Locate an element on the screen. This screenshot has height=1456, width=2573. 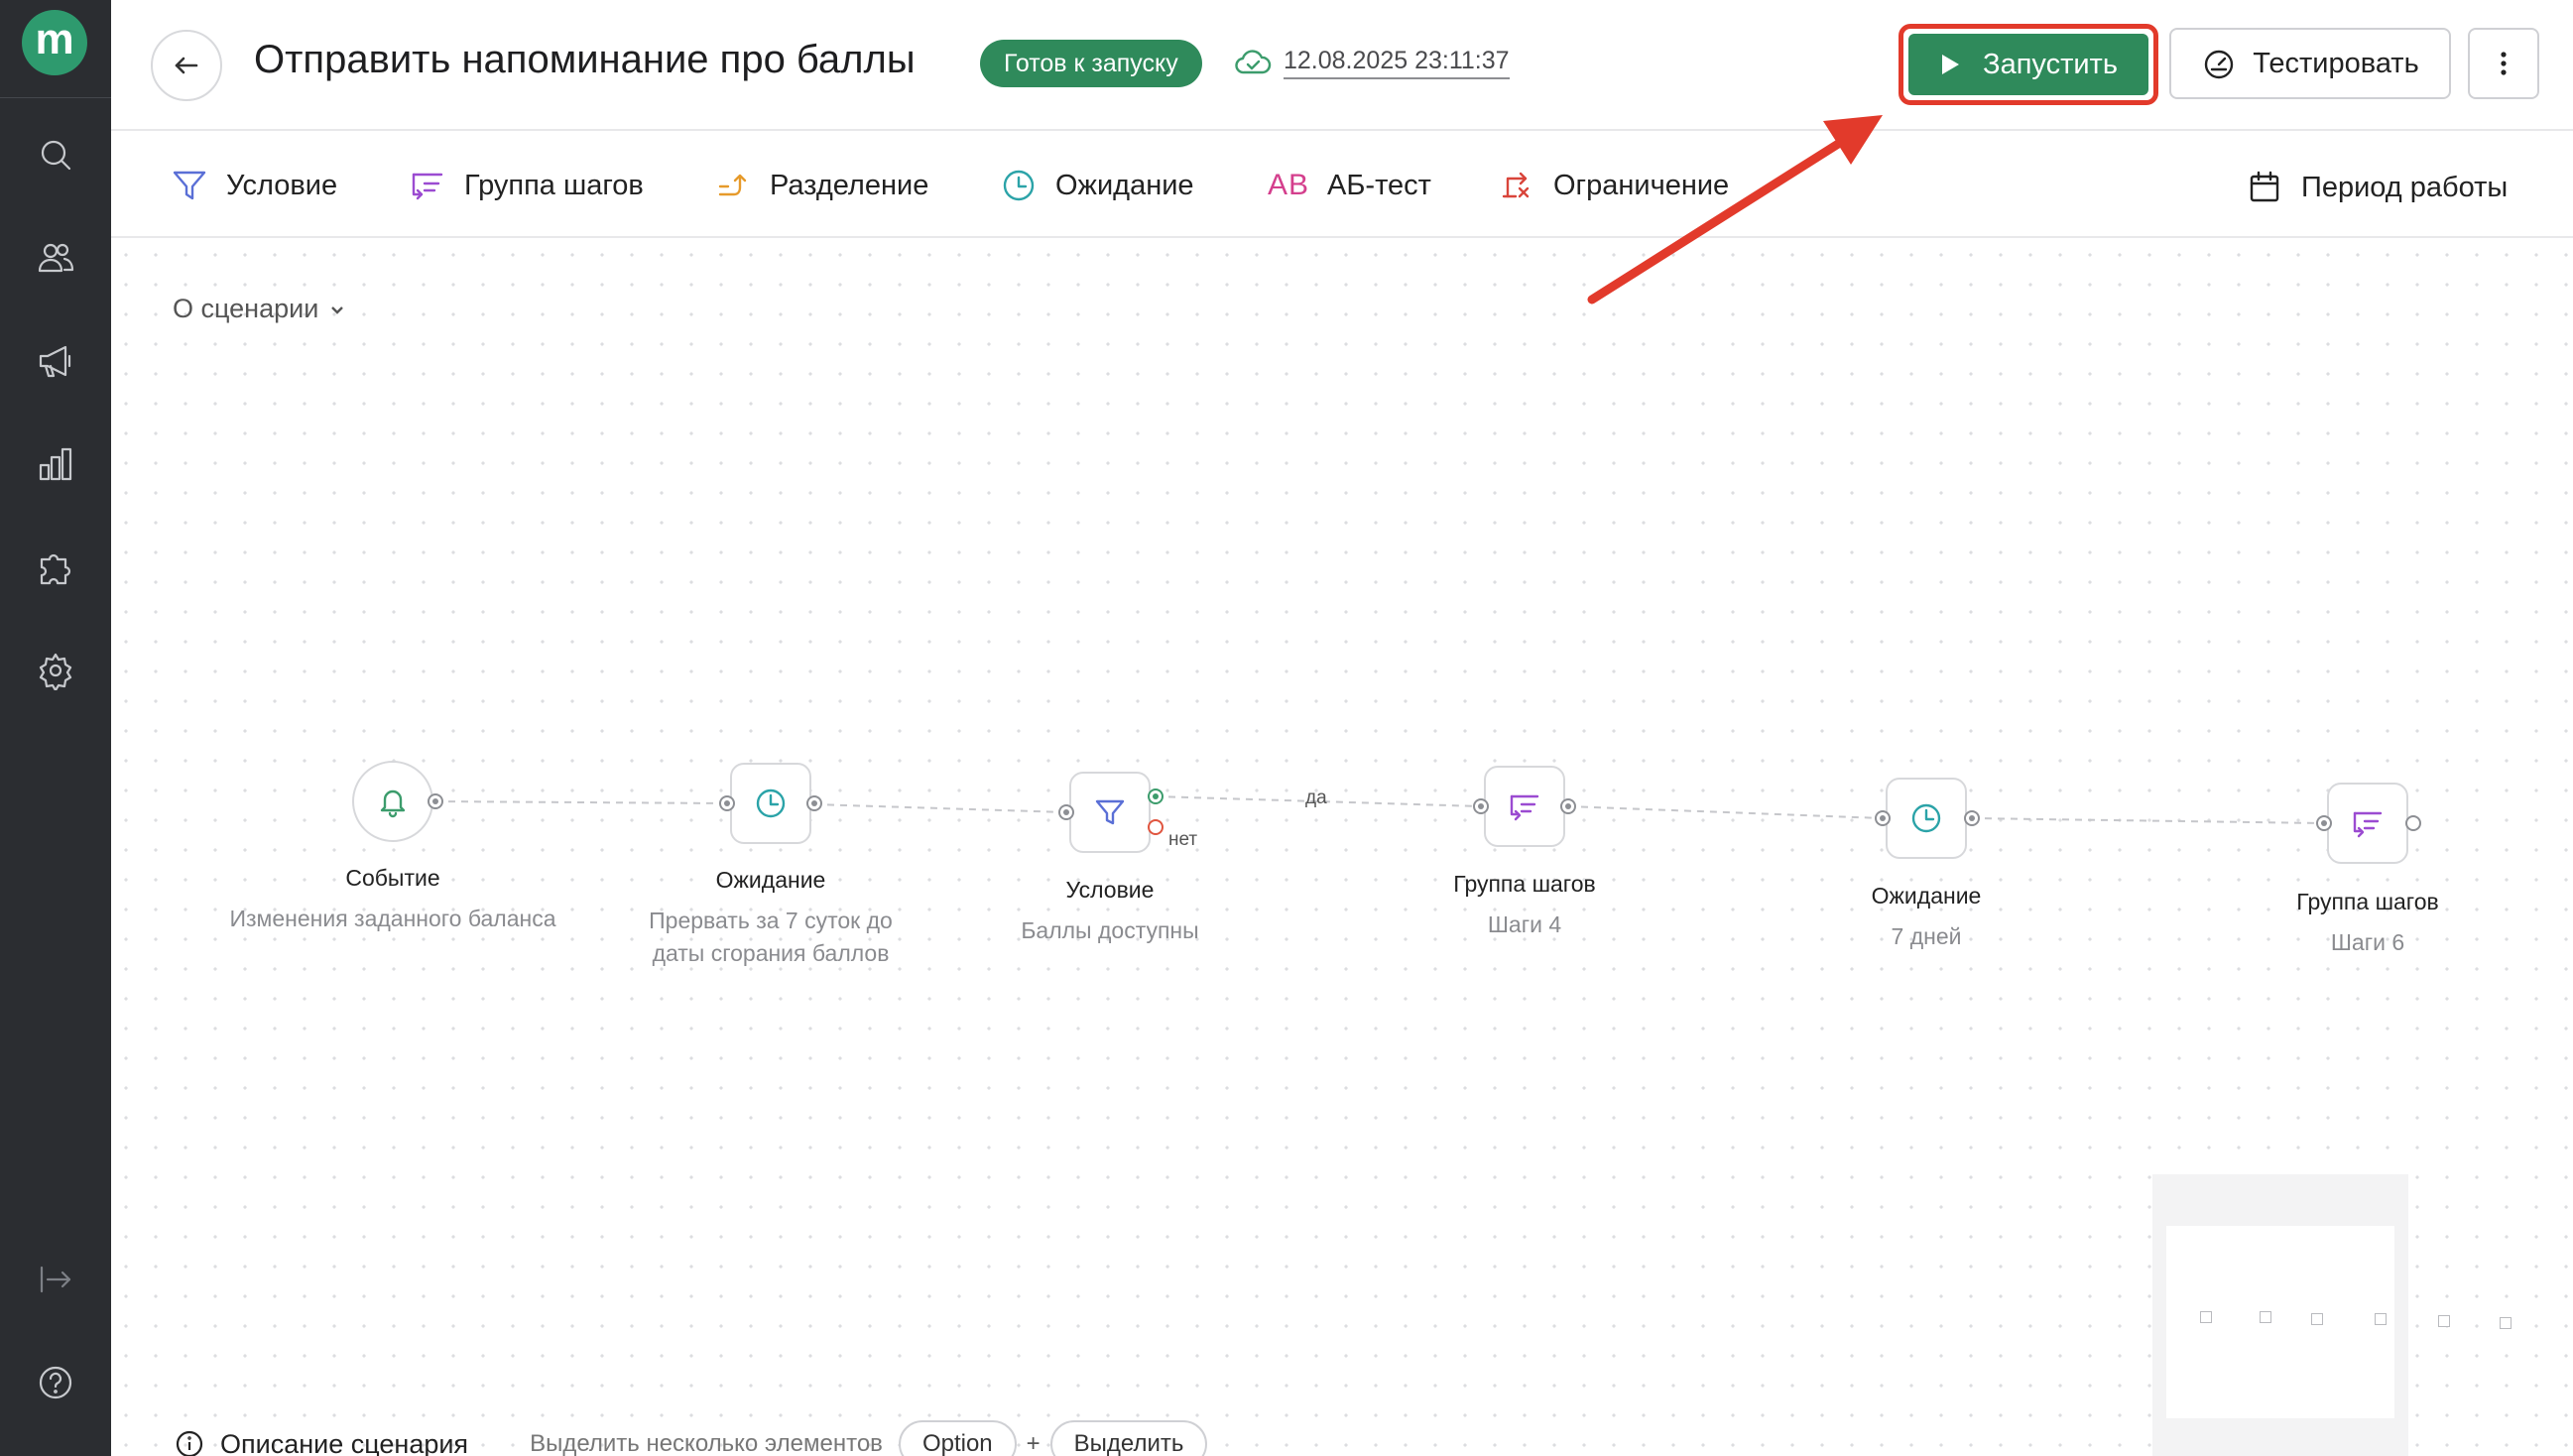
saved-timestamp: 12.08.2025 23:11:37 is located at coordinates (1397, 63).